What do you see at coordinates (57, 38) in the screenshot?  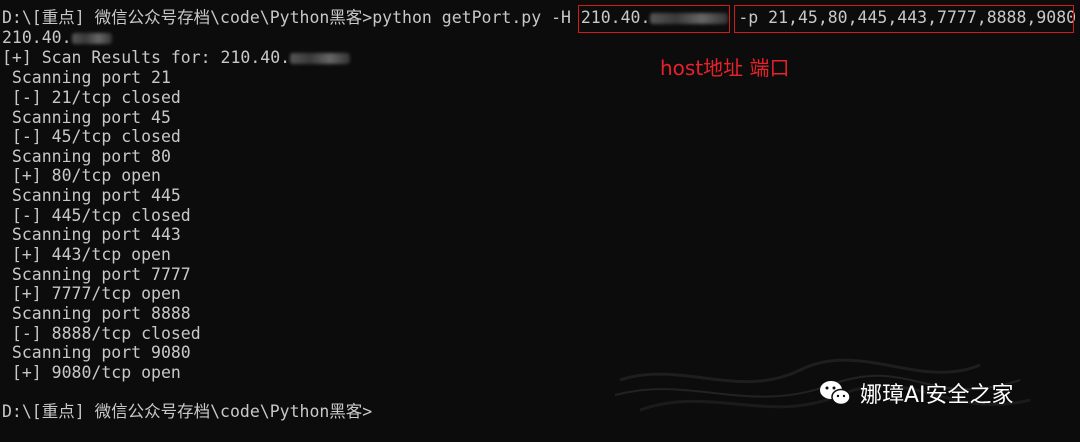 I see `resolved-host-line: 210.40.` at bounding box center [57, 38].